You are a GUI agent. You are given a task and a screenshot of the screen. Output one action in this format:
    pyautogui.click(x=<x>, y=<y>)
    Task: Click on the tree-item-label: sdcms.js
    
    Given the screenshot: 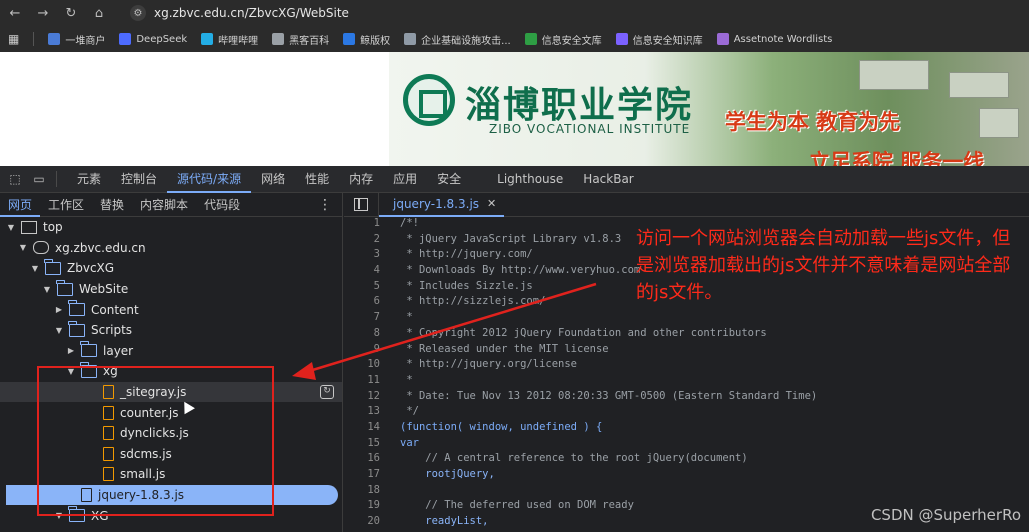 What is the action you would take?
    pyautogui.click(x=146, y=453)
    